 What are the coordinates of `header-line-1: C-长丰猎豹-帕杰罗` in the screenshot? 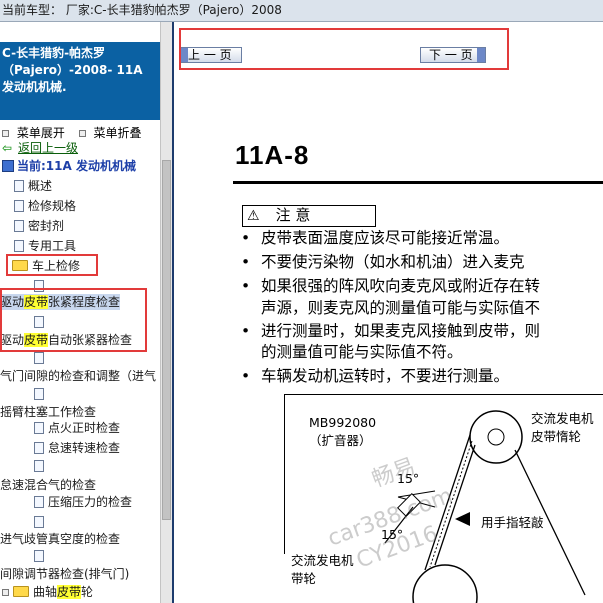 It's located at (54, 53).